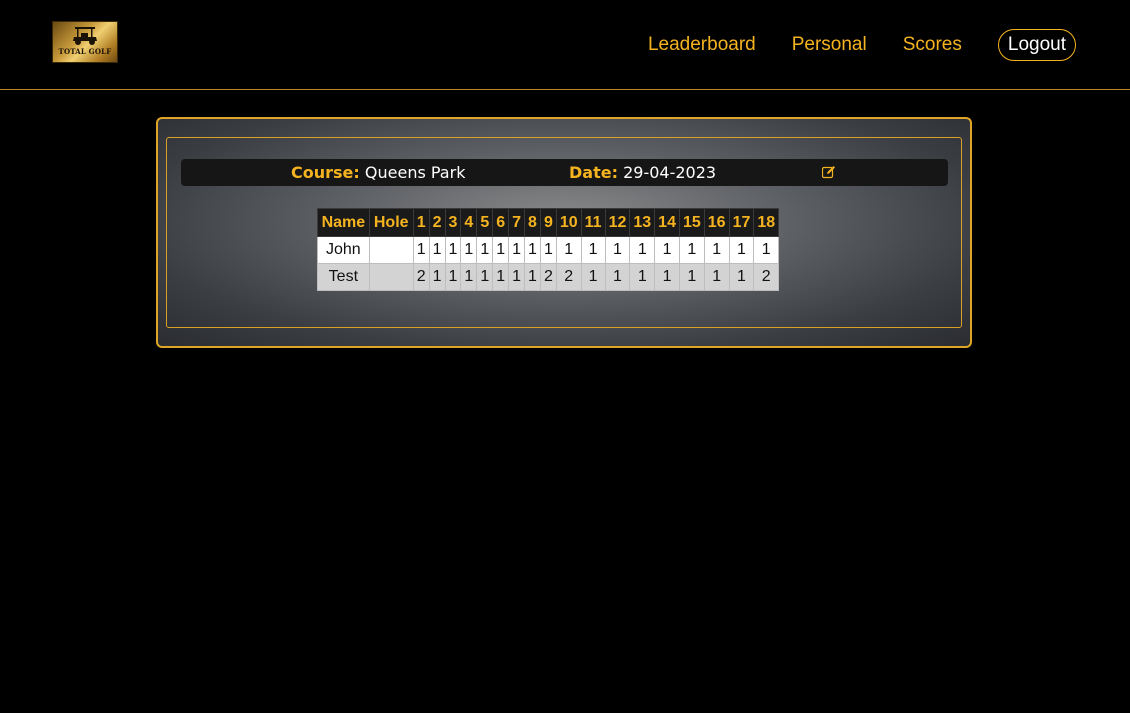 Image resolution: width=1130 pixels, height=713 pixels. I want to click on header-hole-14: 14, so click(667, 222).